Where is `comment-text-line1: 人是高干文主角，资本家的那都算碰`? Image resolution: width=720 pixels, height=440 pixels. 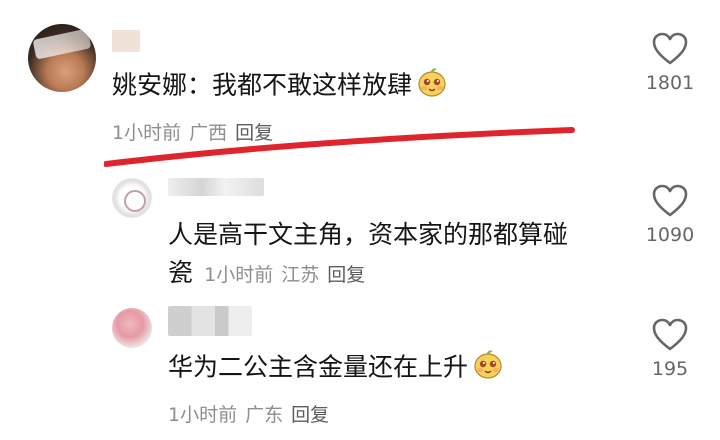 comment-text-line1: 人是高干文主角，资本家的那都算碰 is located at coordinates (368, 234).